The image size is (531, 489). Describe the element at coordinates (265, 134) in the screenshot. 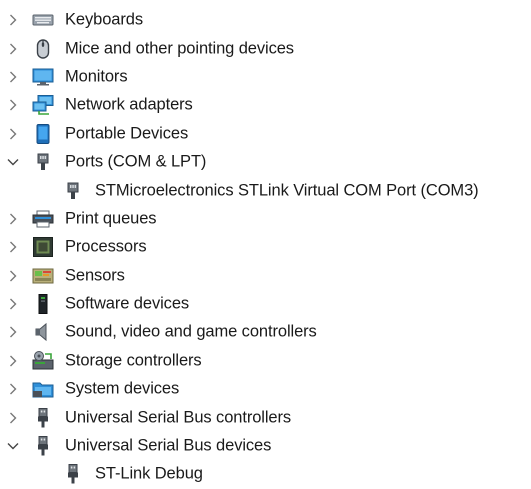

I see `tree-item-portable-devices: Portable Devices` at that location.